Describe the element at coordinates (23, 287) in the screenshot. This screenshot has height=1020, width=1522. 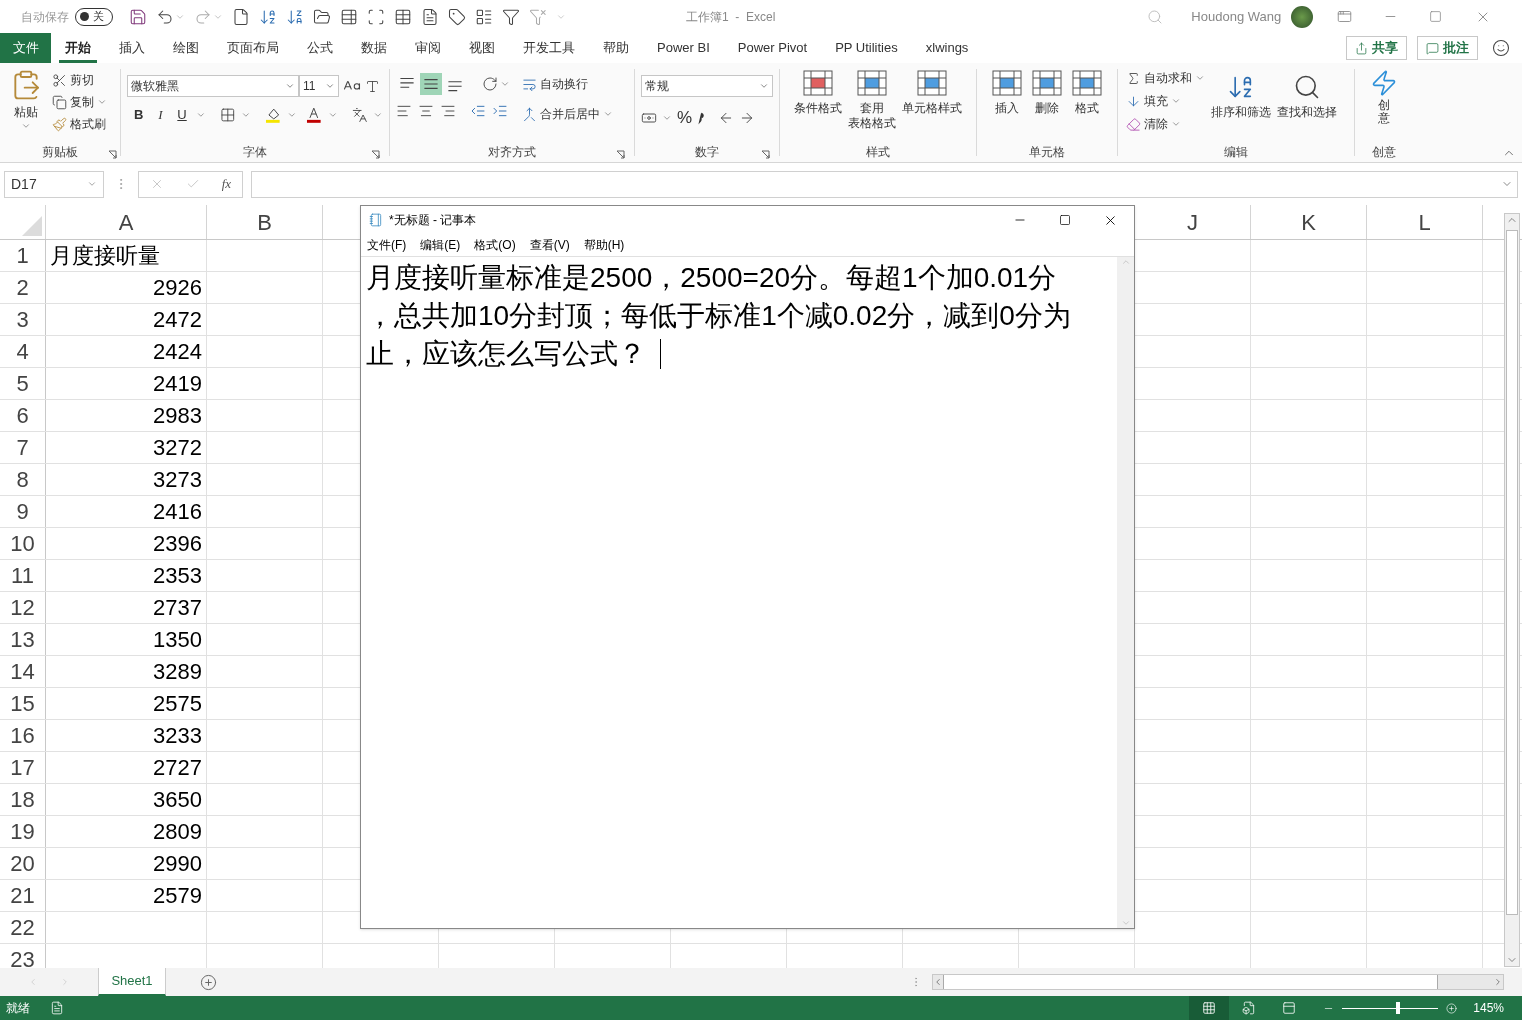
I see `row-header: 2` at that location.